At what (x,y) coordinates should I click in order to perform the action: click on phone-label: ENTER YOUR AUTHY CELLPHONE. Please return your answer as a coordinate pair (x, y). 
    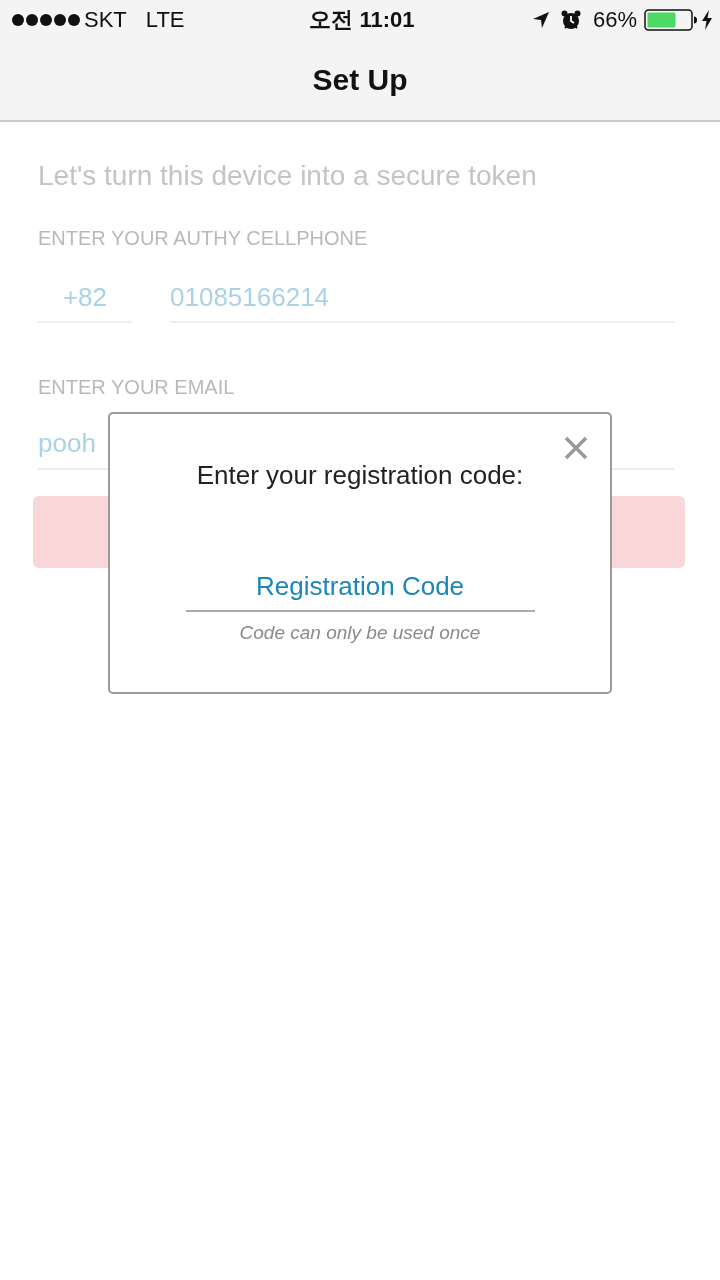
    Looking at the image, I should click on (203, 238).